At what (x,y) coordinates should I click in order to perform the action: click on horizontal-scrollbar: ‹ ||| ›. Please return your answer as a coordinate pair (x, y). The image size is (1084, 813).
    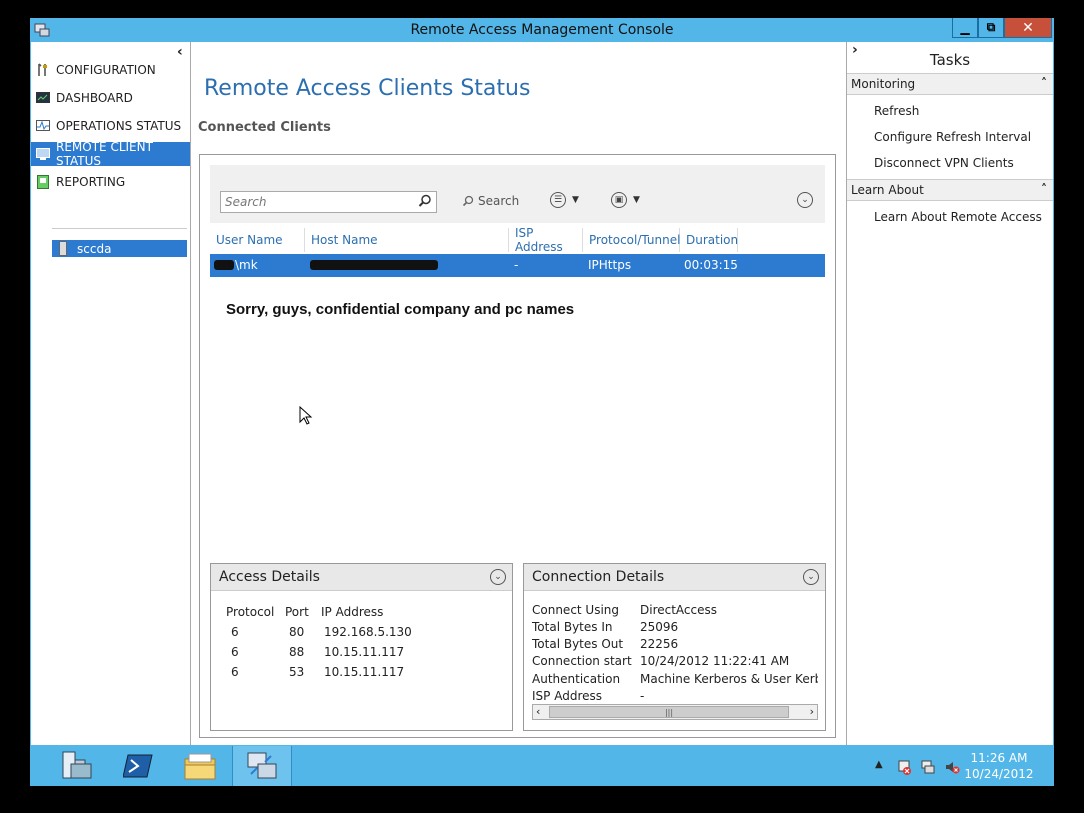
    Looking at the image, I should click on (675, 712).